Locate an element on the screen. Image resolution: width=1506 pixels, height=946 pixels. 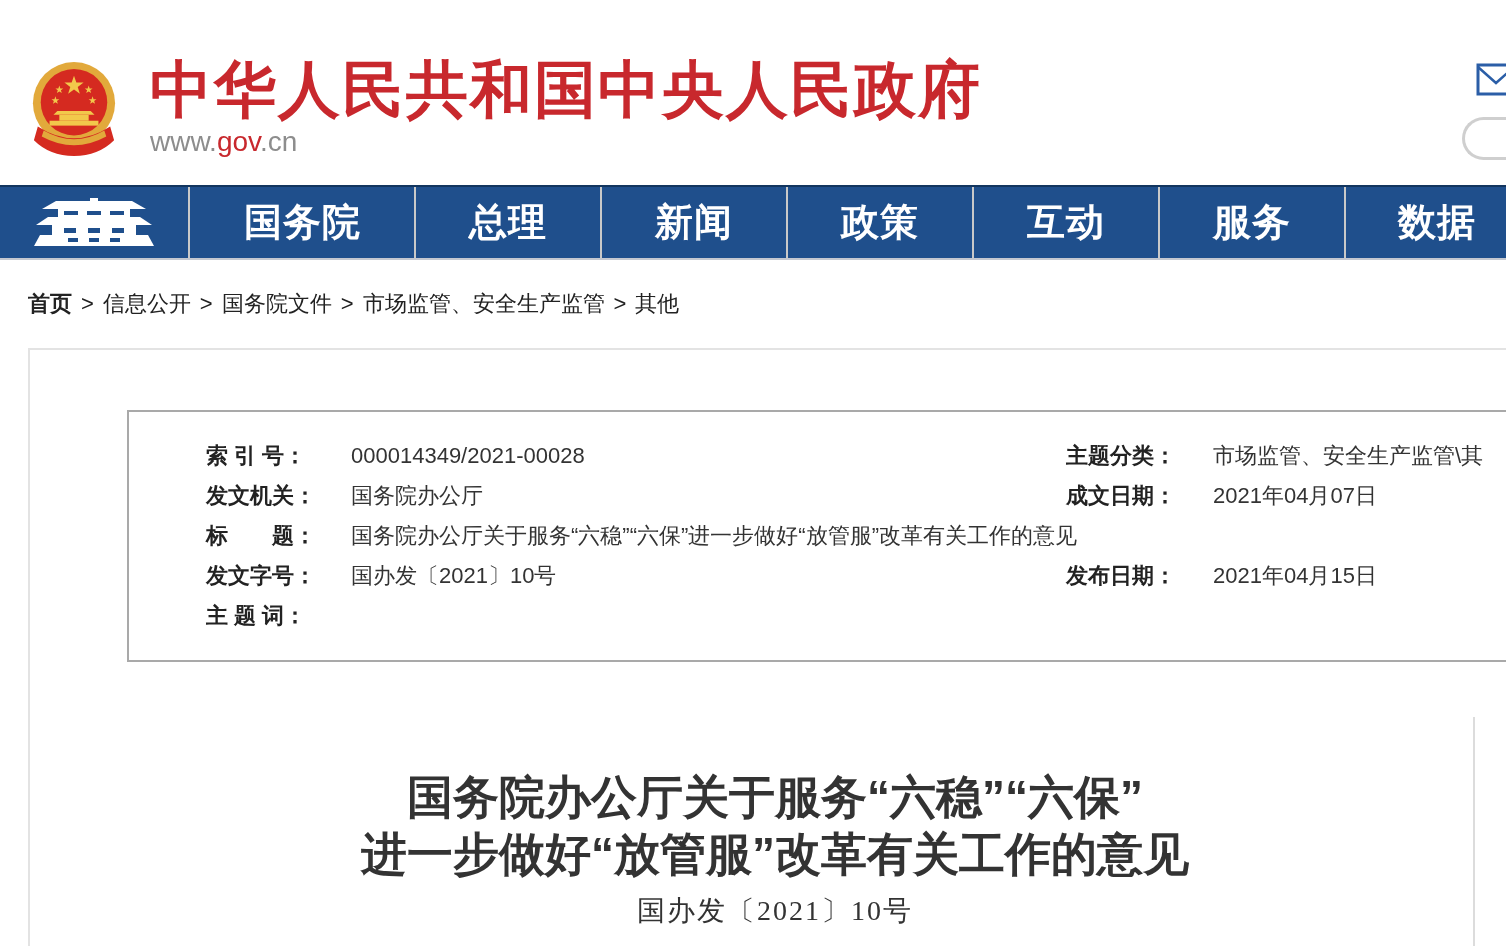
field-label: 索 引 号： is located at coordinates (257, 456).